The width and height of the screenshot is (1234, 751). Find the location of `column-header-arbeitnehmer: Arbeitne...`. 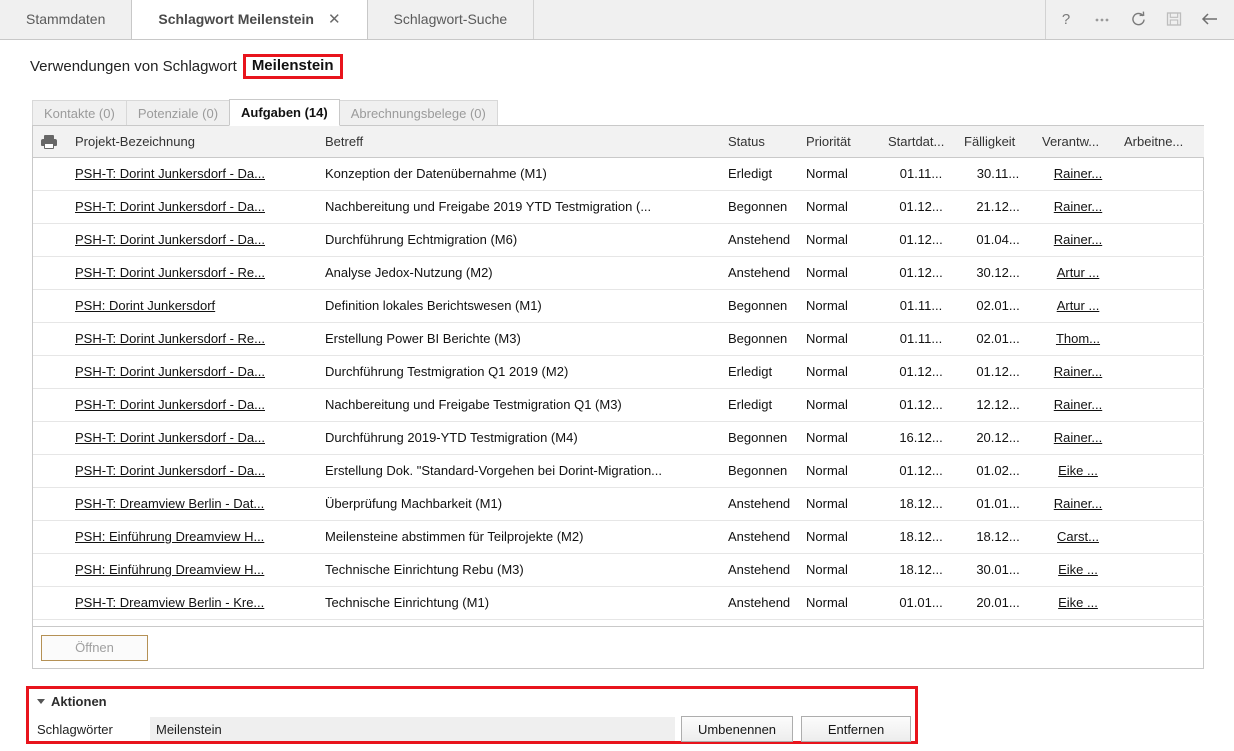

column-header-arbeitnehmer: Arbeitne... is located at coordinates (1159, 142).